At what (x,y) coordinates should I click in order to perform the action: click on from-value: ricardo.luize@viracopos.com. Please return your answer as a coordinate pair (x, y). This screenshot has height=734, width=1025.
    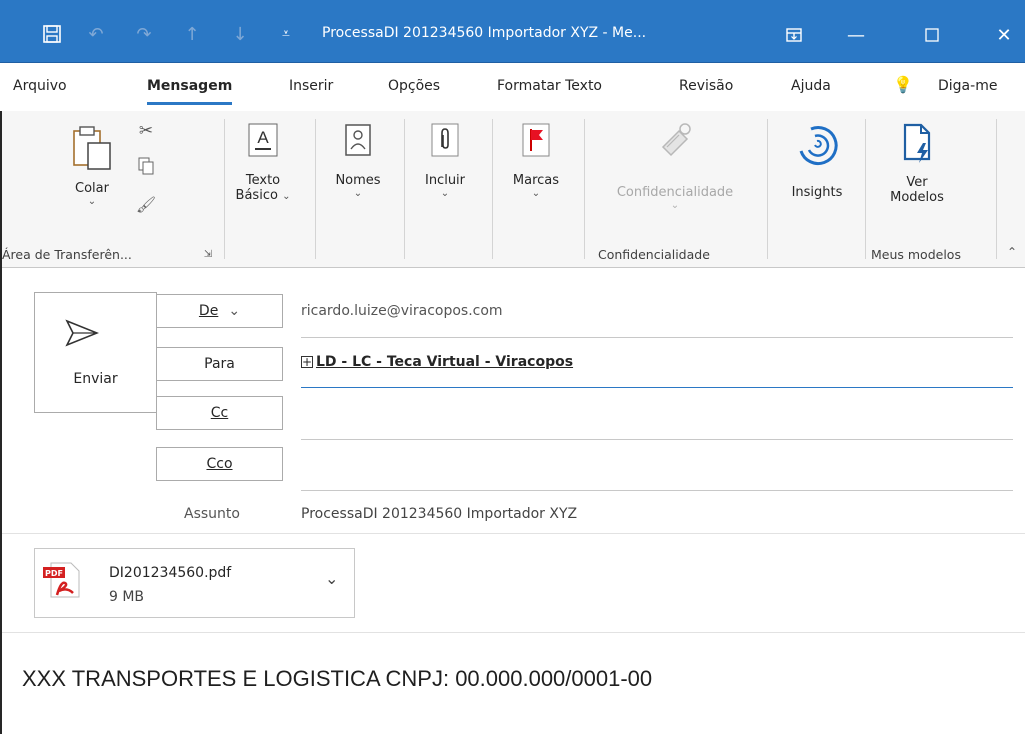
    Looking at the image, I should click on (402, 311).